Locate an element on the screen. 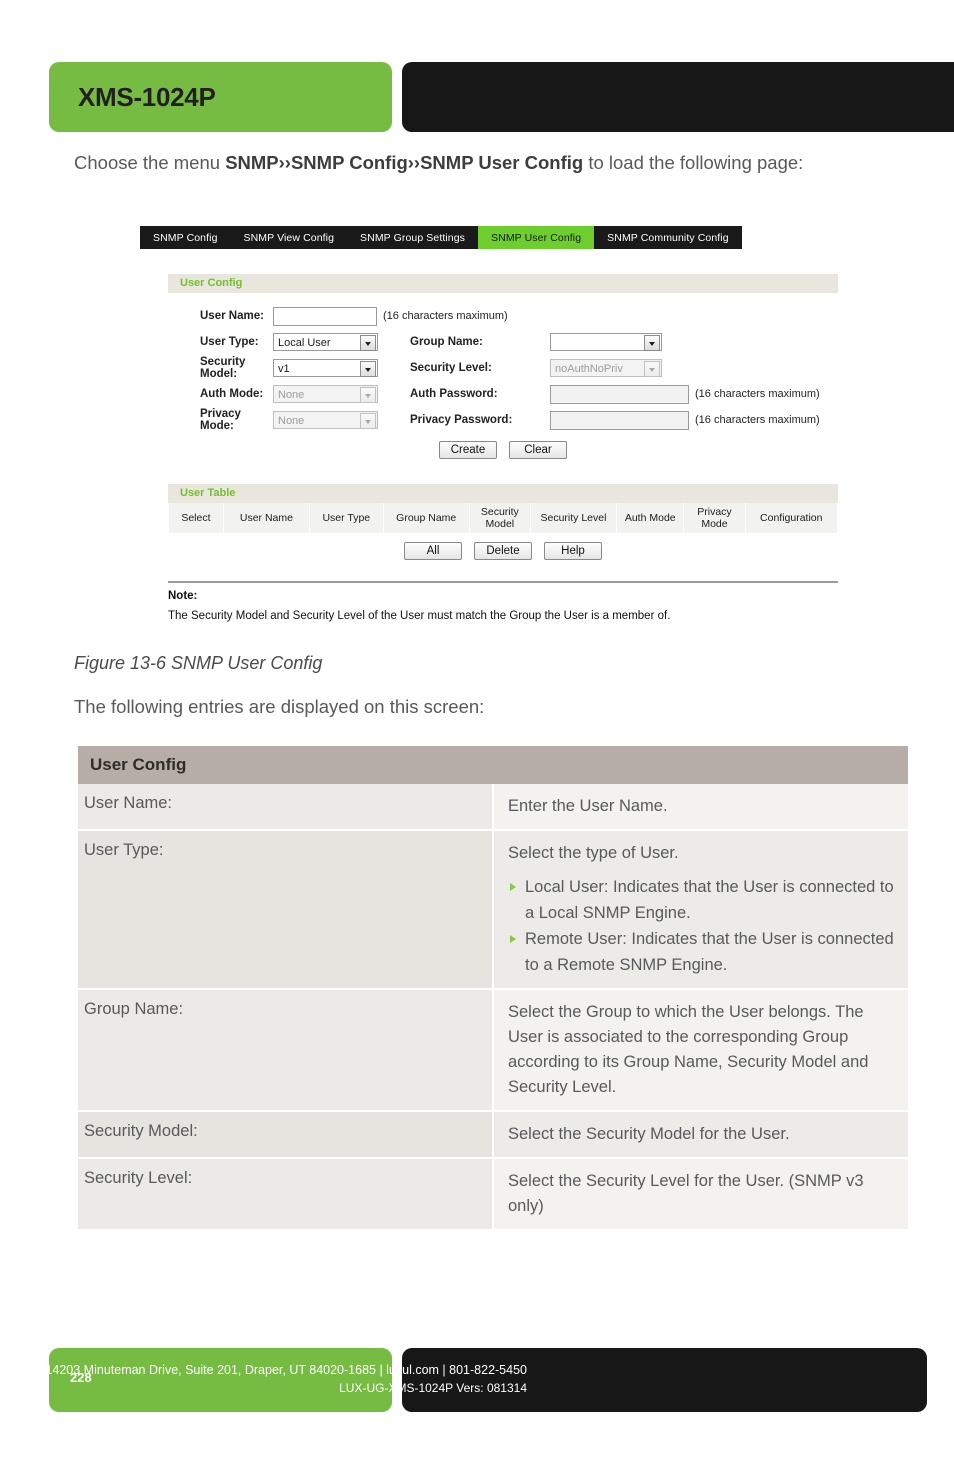 The image size is (954, 1475). user-name-input is located at coordinates (325, 316).